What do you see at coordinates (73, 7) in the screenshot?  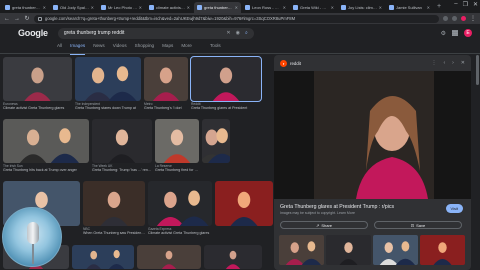 I see `browser-tab: Old Jody Spaln - Search✕` at bounding box center [73, 7].